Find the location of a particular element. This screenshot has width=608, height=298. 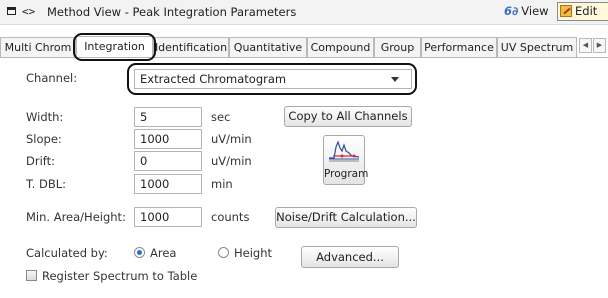

slope-unit: uV/min is located at coordinates (231, 139).